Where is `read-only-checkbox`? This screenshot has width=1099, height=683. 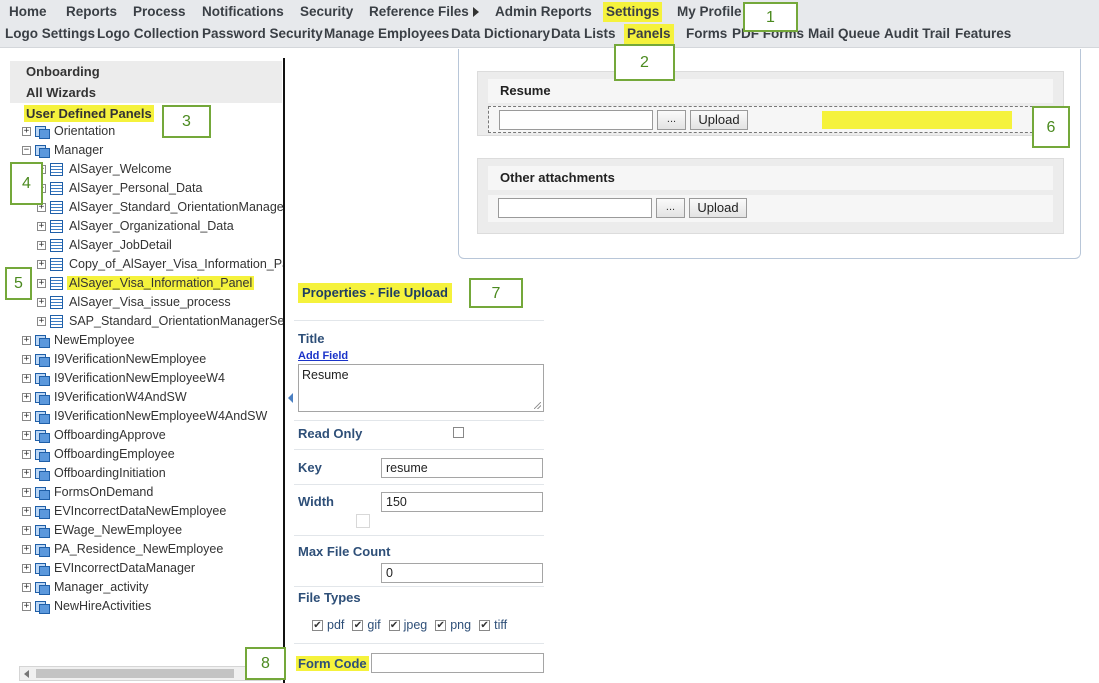
read-only-checkbox is located at coordinates (458, 432).